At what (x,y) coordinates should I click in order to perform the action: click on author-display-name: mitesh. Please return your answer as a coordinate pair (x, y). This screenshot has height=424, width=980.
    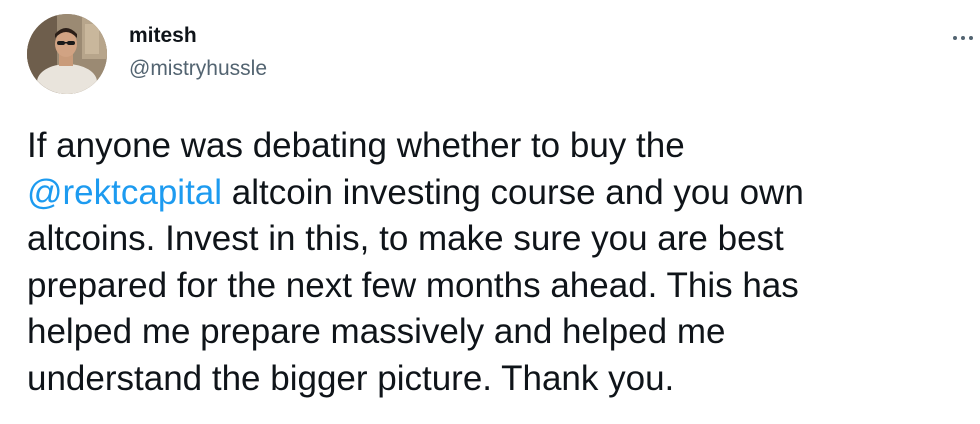
    Looking at the image, I should click on (198, 36).